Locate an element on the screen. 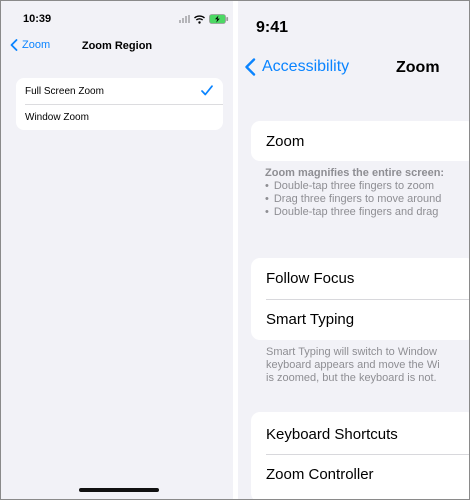 This screenshot has width=470, height=500. page-title: Zoom is located at coordinates (418, 67).